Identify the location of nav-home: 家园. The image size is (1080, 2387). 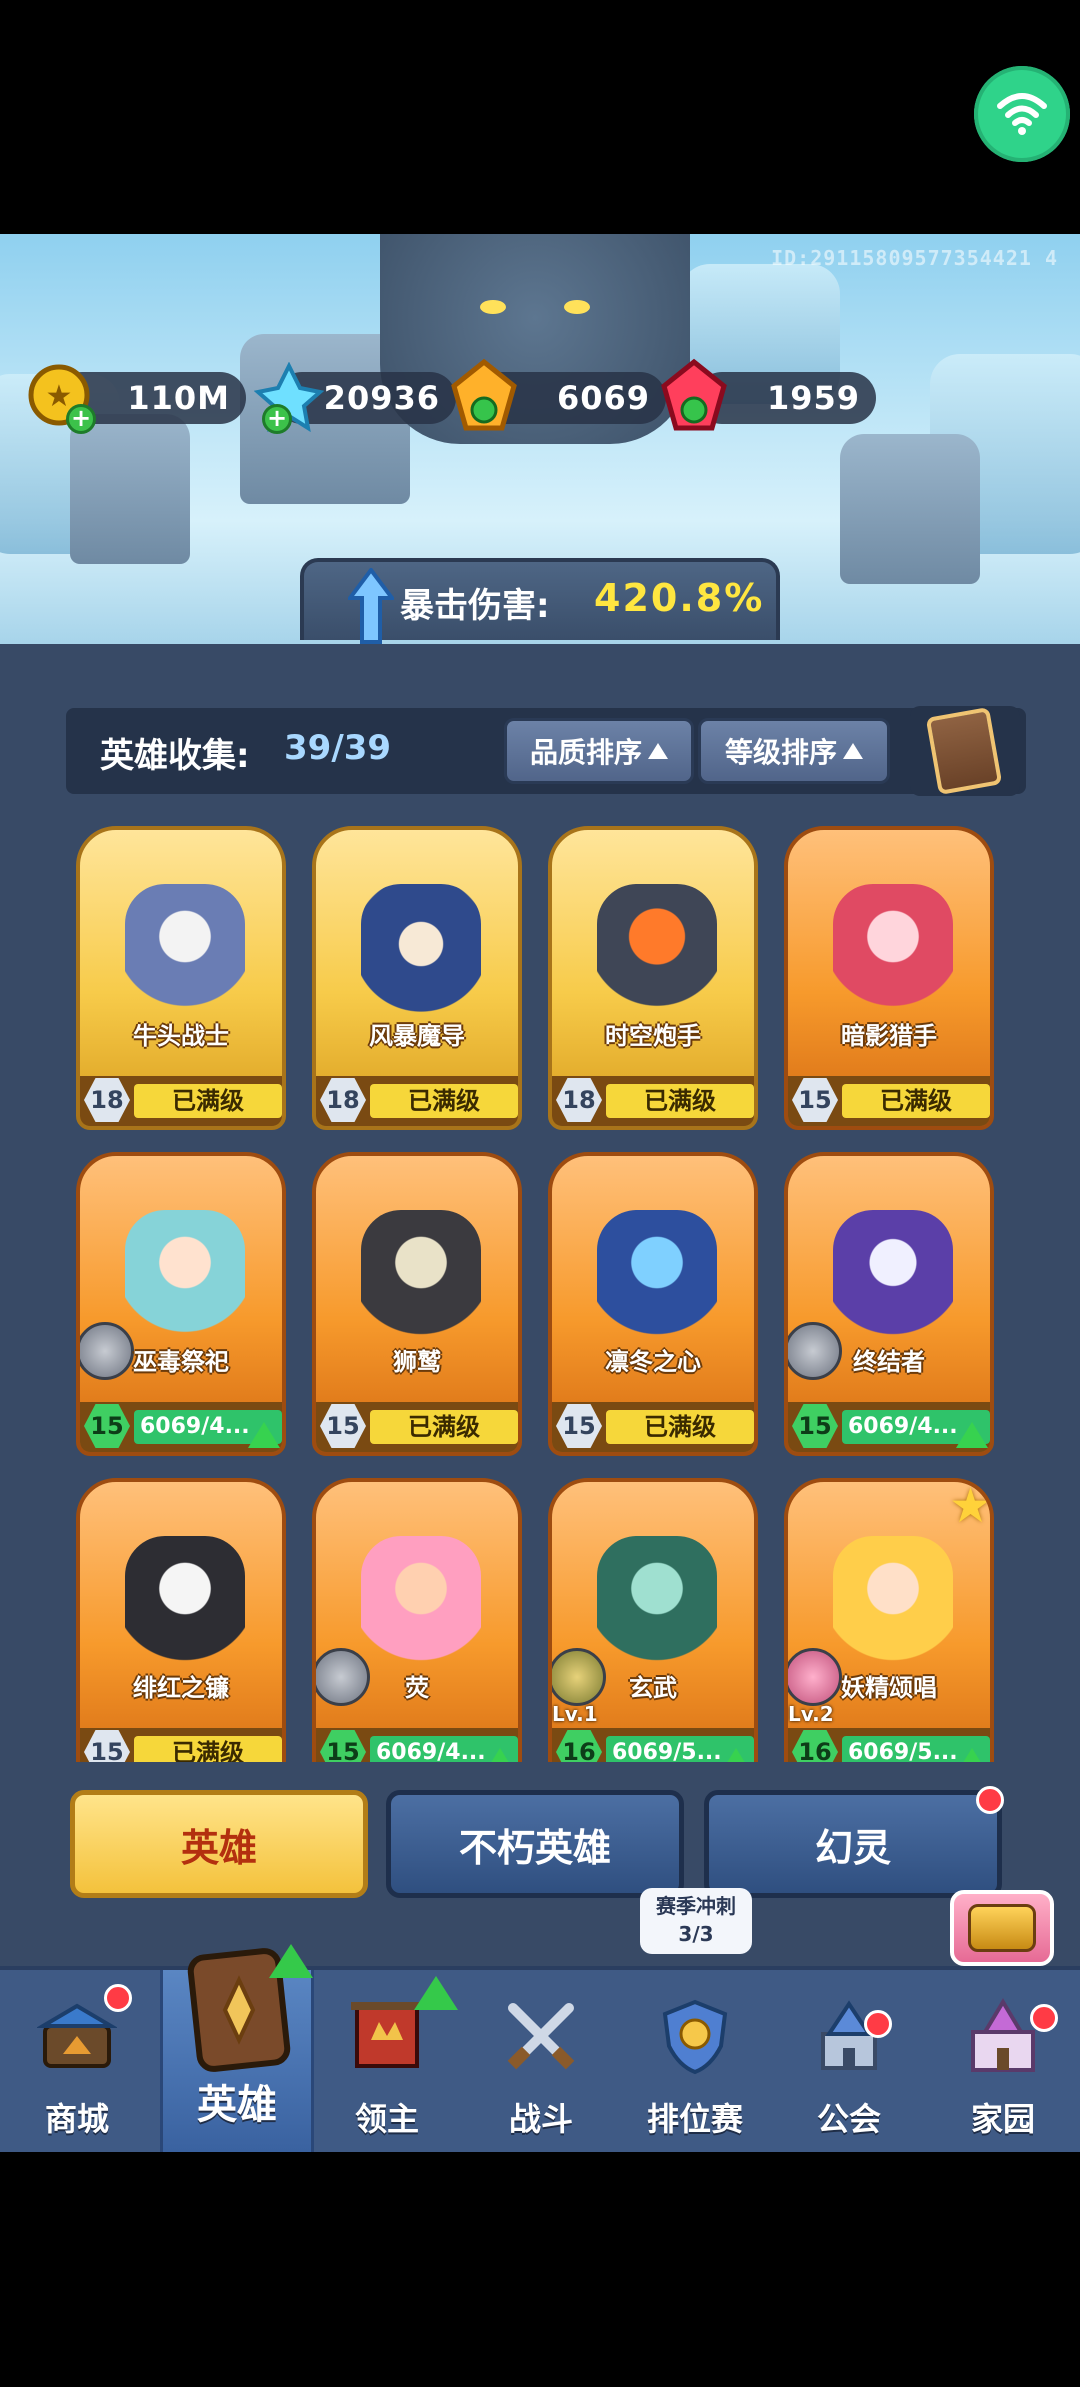
(1003, 2061).